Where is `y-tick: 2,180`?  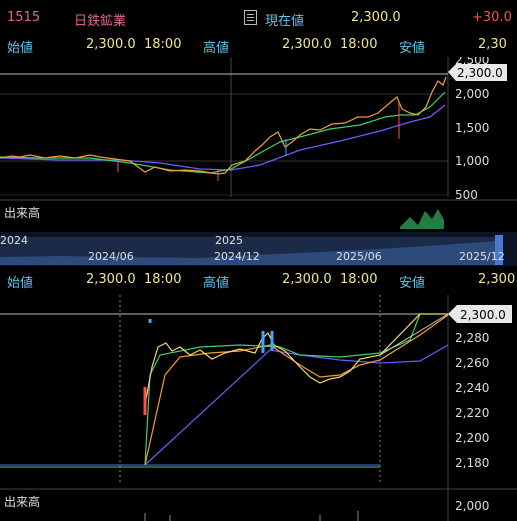 y-tick: 2,180 is located at coordinates (472, 463).